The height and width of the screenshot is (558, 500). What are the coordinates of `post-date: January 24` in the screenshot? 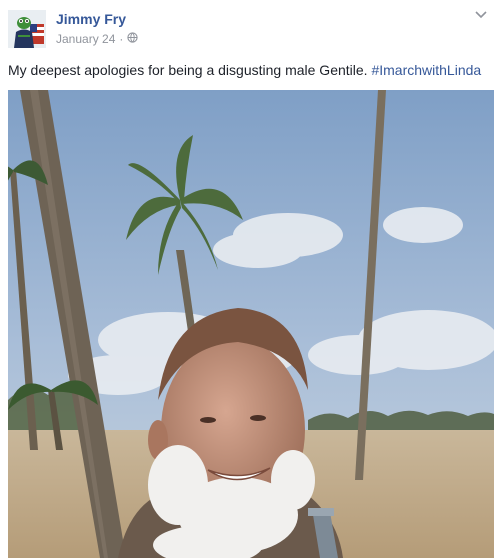 It's located at (85, 39).